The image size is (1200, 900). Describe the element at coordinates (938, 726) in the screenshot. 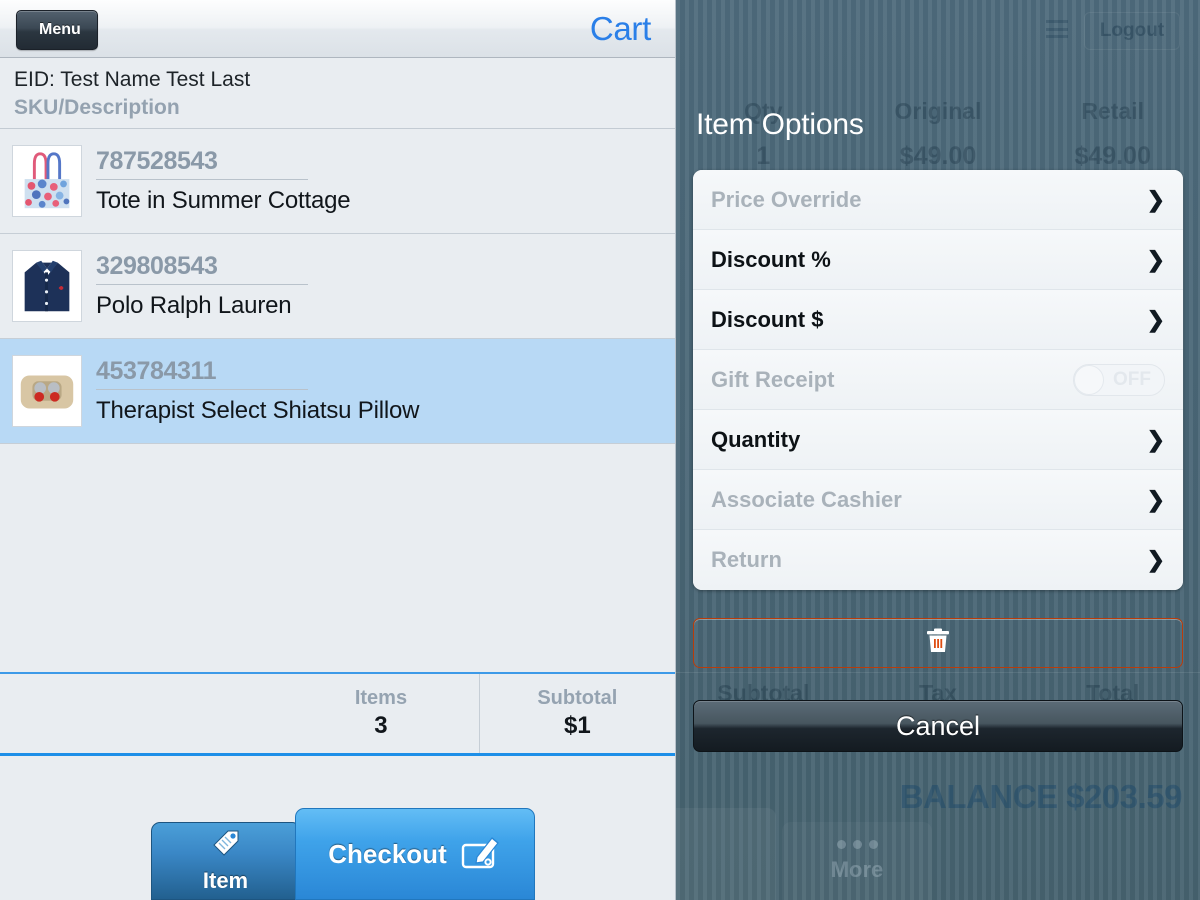

I see `cancel-button: Cancel` at that location.